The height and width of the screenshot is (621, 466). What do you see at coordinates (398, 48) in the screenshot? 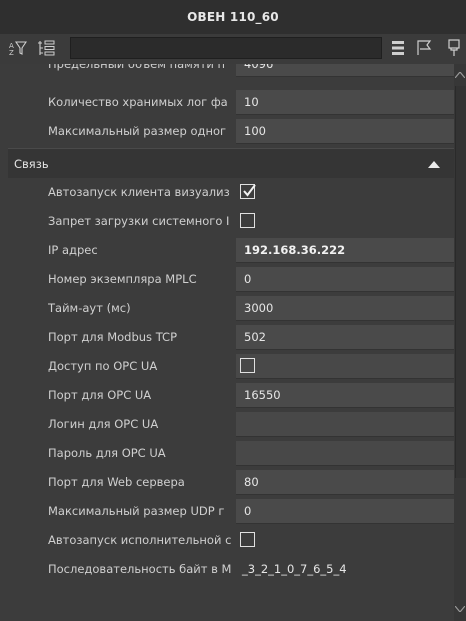
I see `list-view-icon` at bounding box center [398, 48].